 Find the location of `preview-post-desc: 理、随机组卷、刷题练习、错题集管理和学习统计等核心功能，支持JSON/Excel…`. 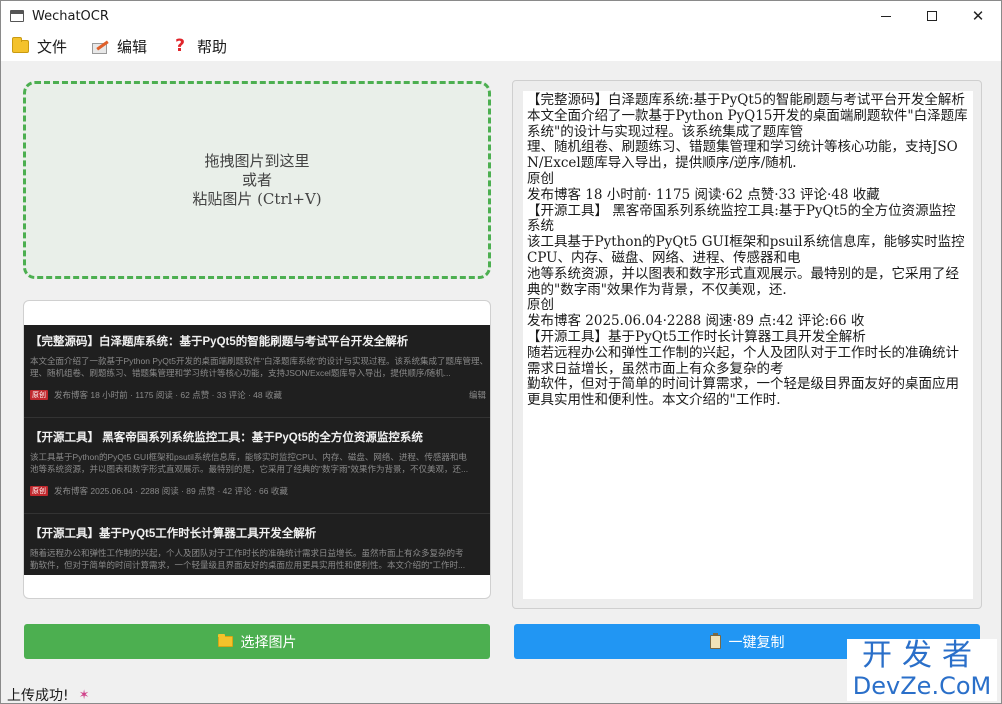

preview-post-desc: 理、随机组卷、刷题练习、错题集管理和学习统计等核心功能，支持JSON/Excel… is located at coordinates (240, 373).